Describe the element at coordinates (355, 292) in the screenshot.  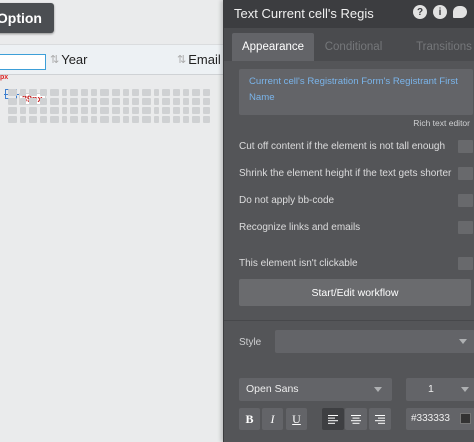
I see `start-edit-workflow-button: Start/Edit workflow` at that location.